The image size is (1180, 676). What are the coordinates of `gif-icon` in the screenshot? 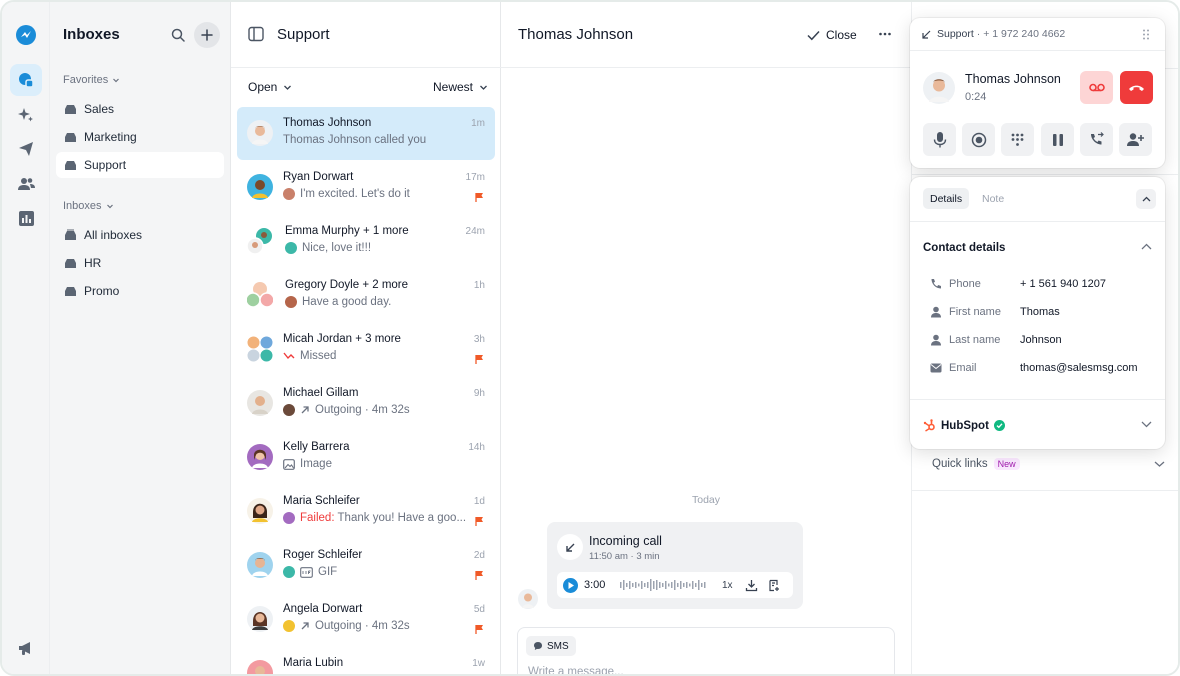 It's located at (306, 572).